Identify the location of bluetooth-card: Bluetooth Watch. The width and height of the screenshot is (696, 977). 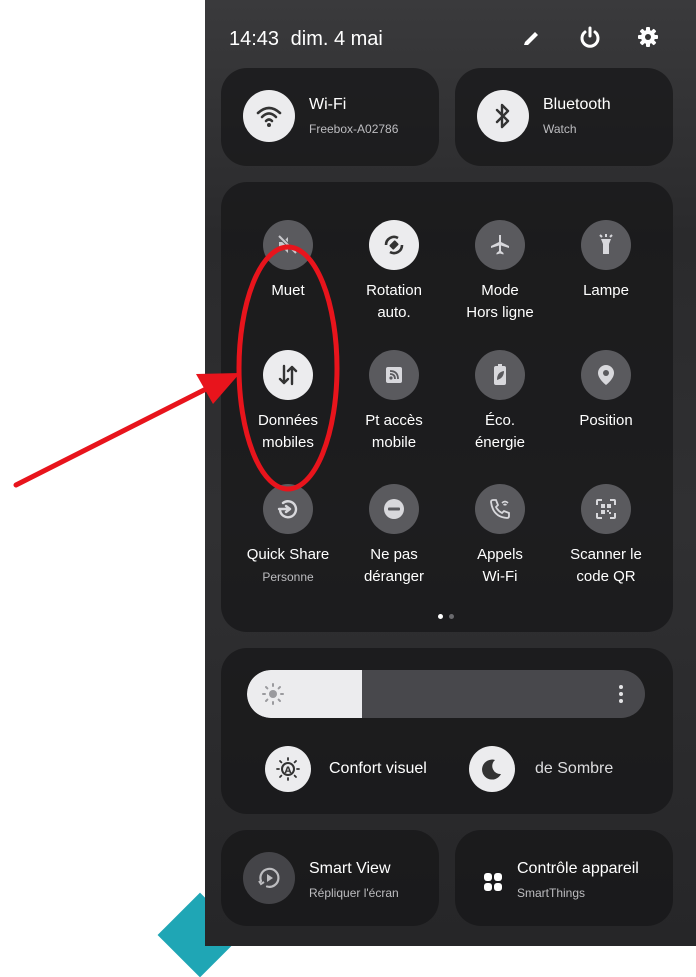
(564, 117).